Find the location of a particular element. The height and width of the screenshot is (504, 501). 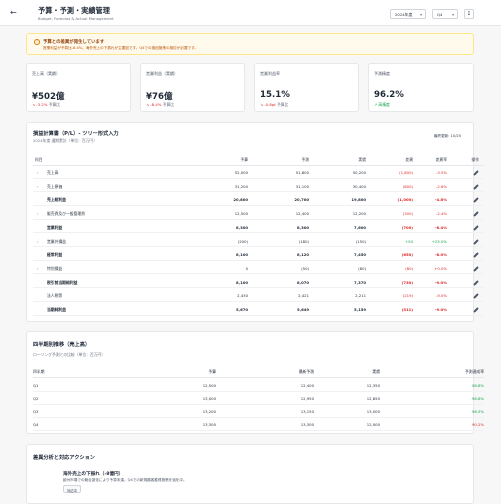

forecast-value: 8,120 is located at coordinates (302, 255).